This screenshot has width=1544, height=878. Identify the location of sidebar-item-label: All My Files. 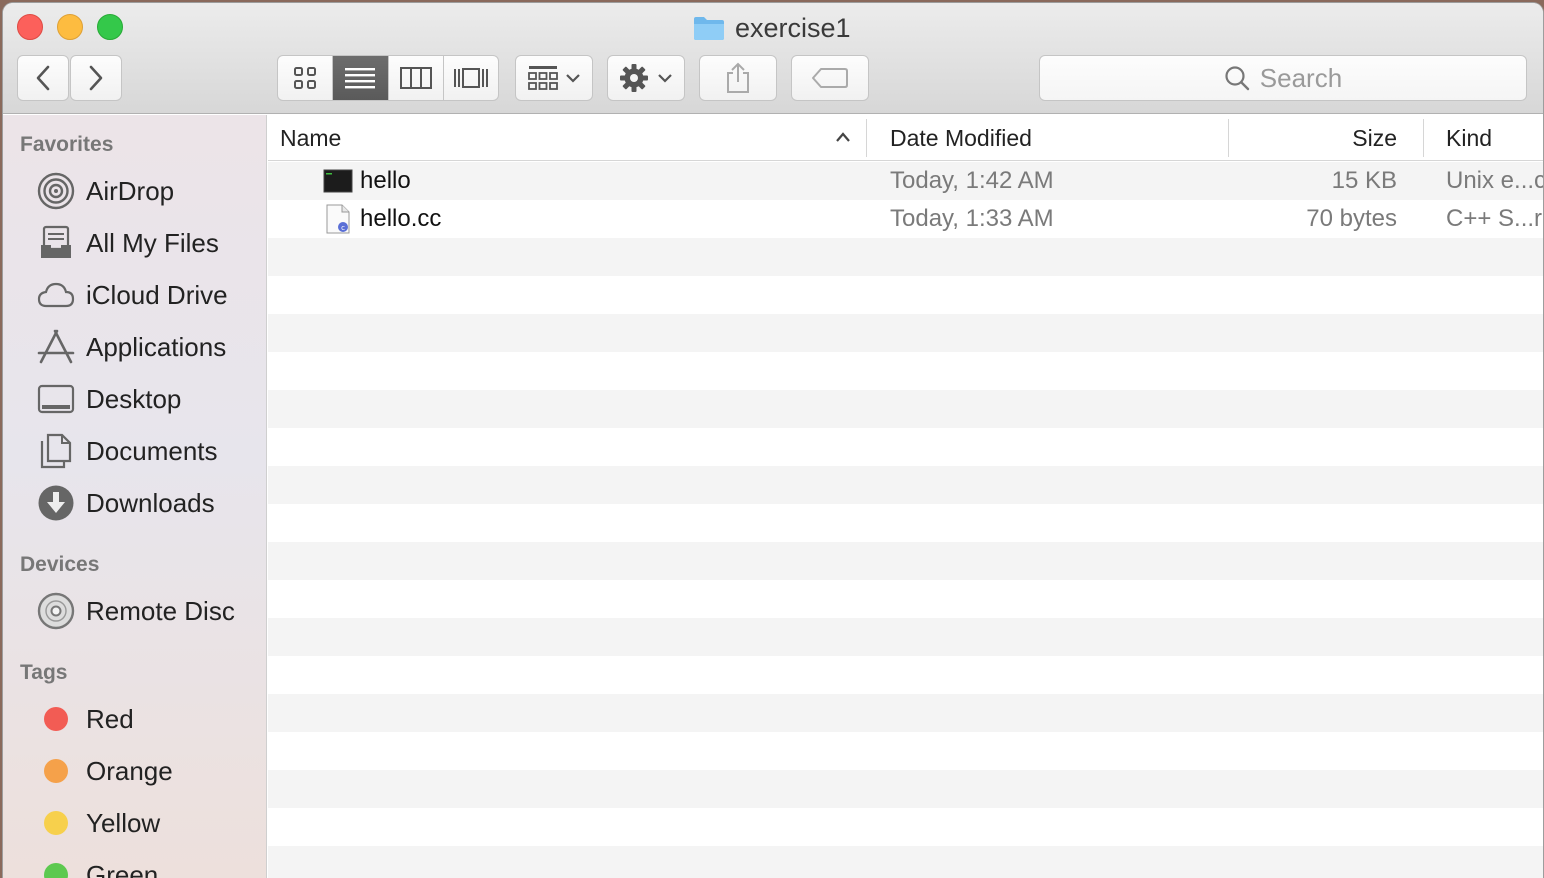
(152, 242).